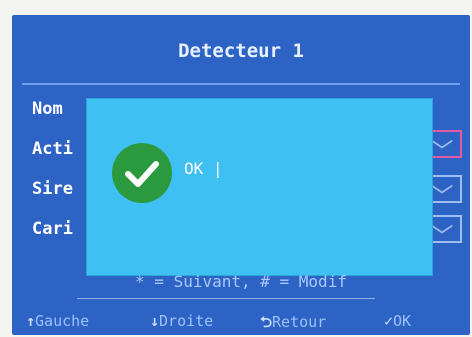  I want to click on nav-retour: ⮌Retour, so click(293, 324).